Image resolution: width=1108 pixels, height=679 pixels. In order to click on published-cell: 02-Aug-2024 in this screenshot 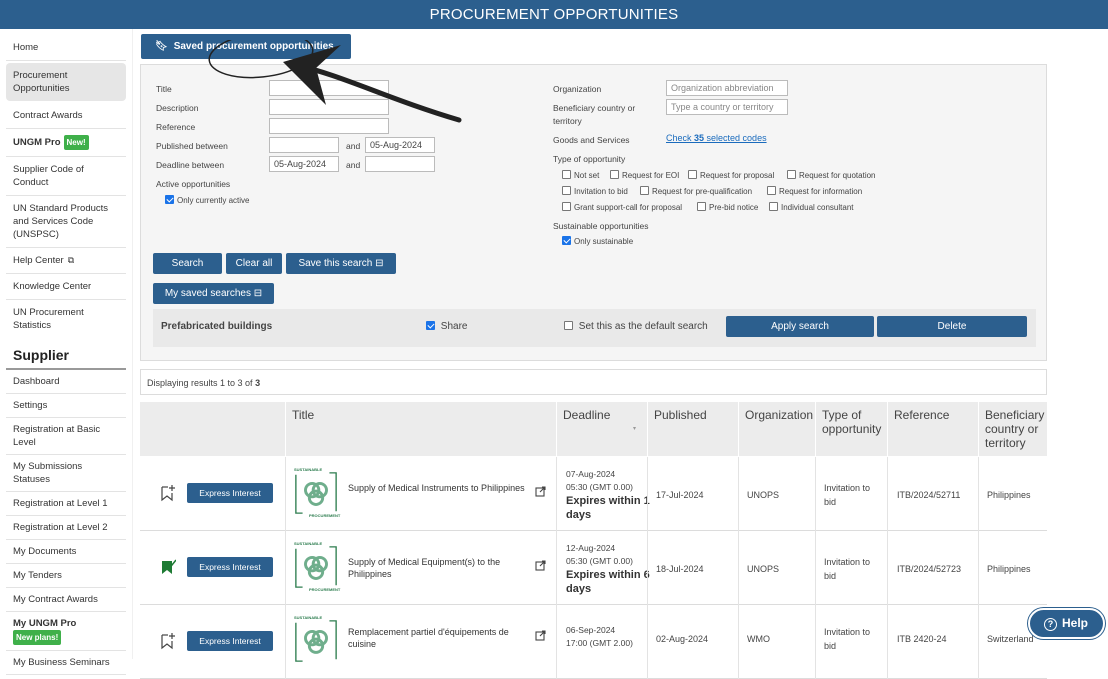, I will do `click(682, 639)`.